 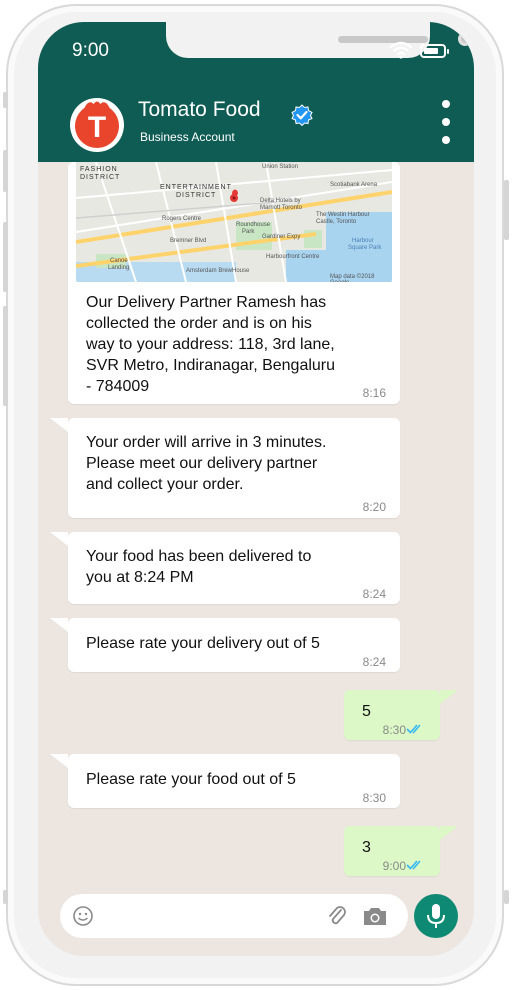 What do you see at coordinates (365, 248) in the screenshot?
I see `map-label: Square Park` at bounding box center [365, 248].